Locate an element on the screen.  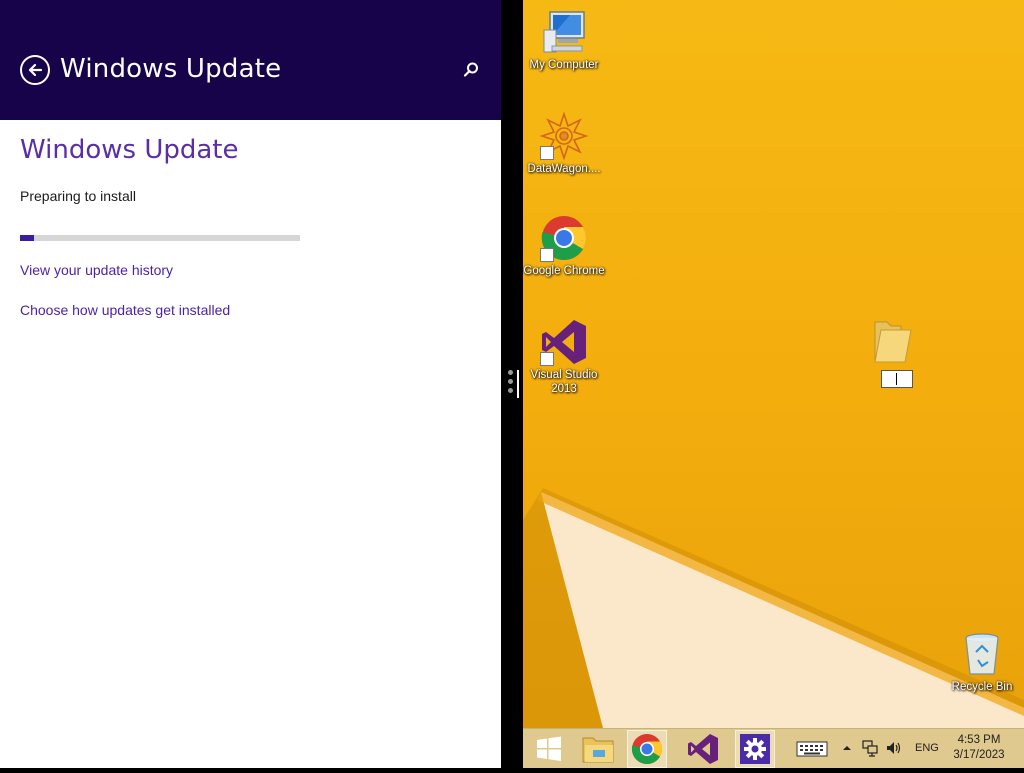
chrome-icon is located at coordinates (647, 749).